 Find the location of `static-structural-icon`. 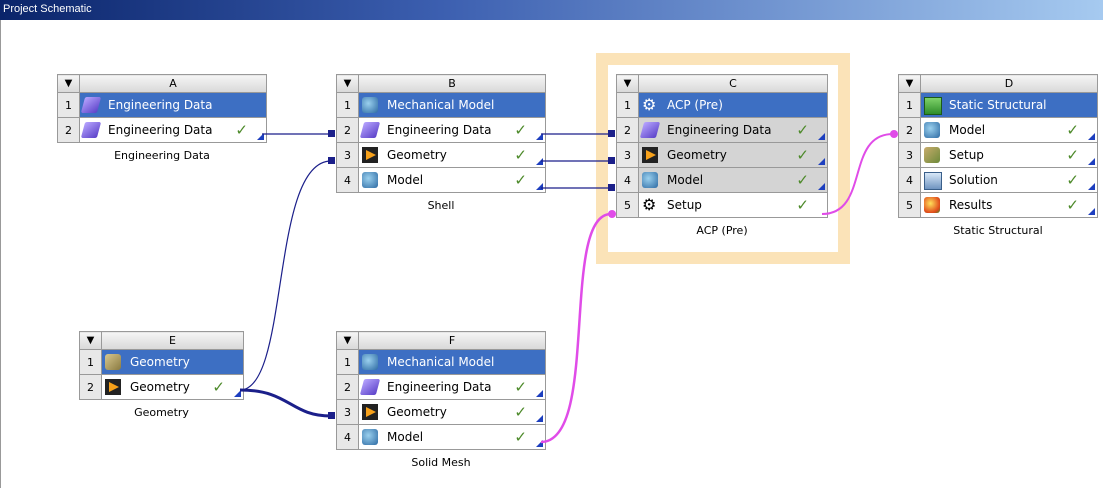

static-structural-icon is located at coordinates (933, 106).